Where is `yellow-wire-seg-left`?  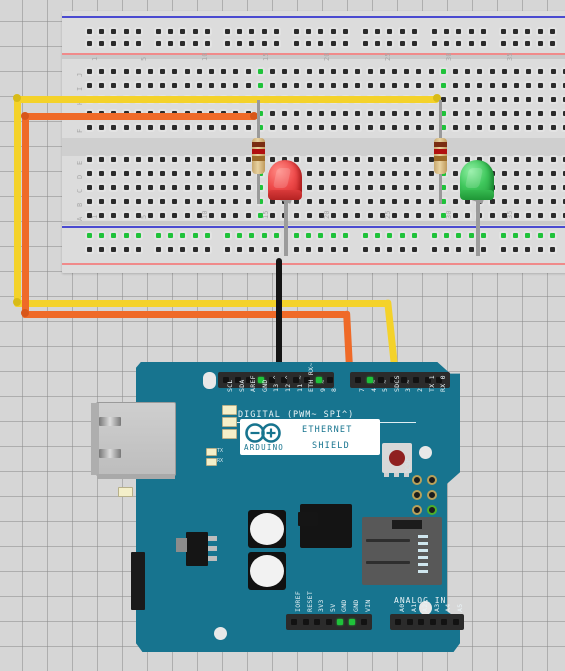 yellow-wire-seg-left is located at coordinates (17, 201).